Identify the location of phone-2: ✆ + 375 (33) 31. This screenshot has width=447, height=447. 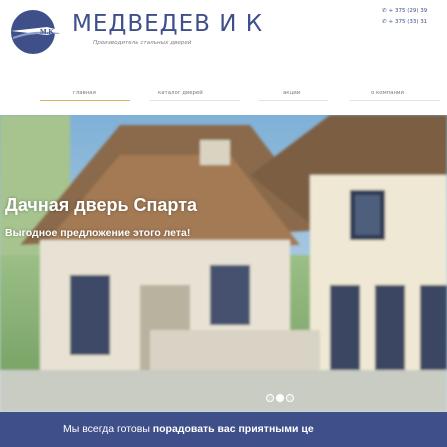
(404, 22).